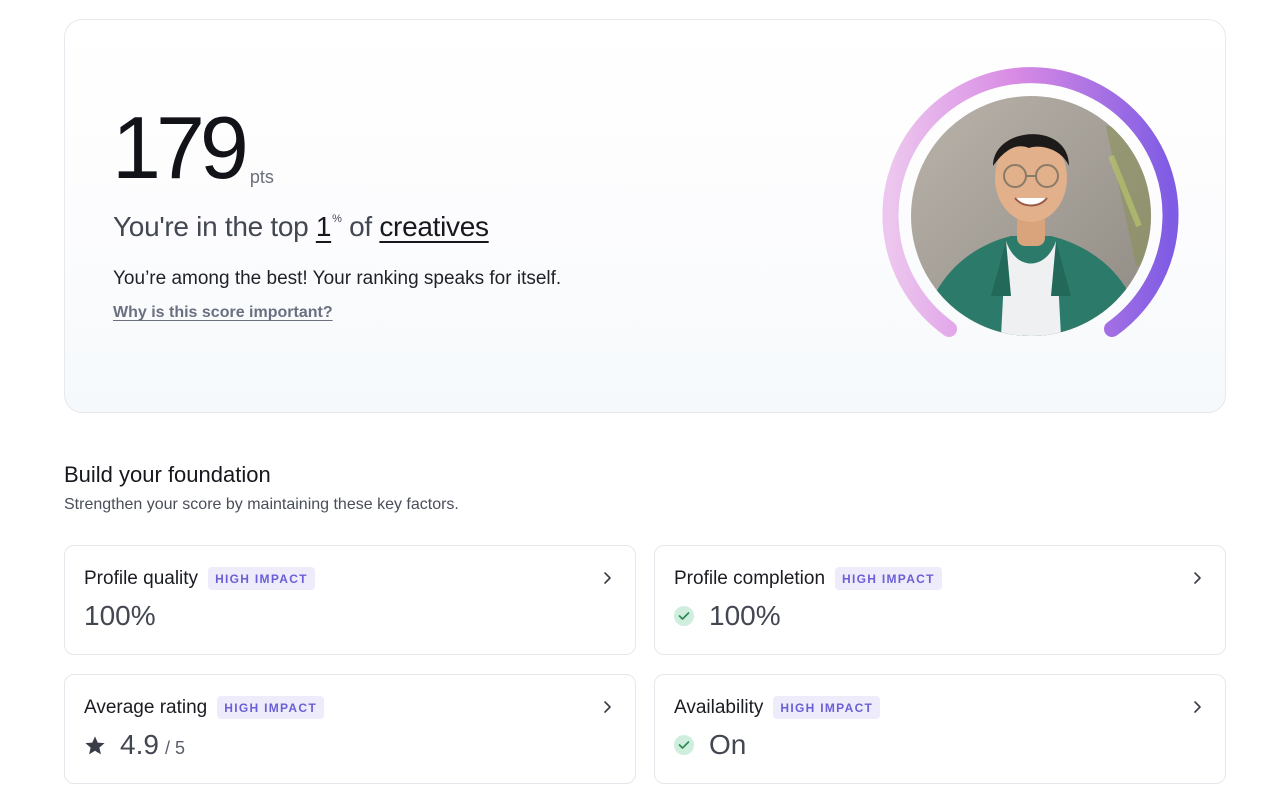 The image size is (1280, 800). Describe the element at coordinates (223, 313) in the screenshot. I see `why-score-important-link: Why is this score important?` at that location.